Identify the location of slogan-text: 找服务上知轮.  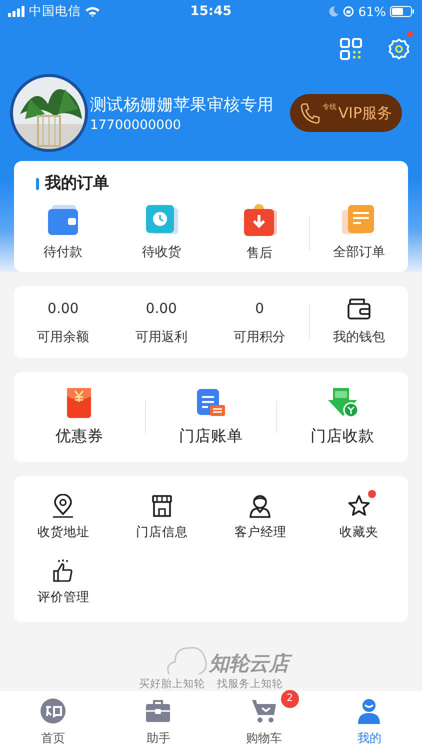
(250, 684).